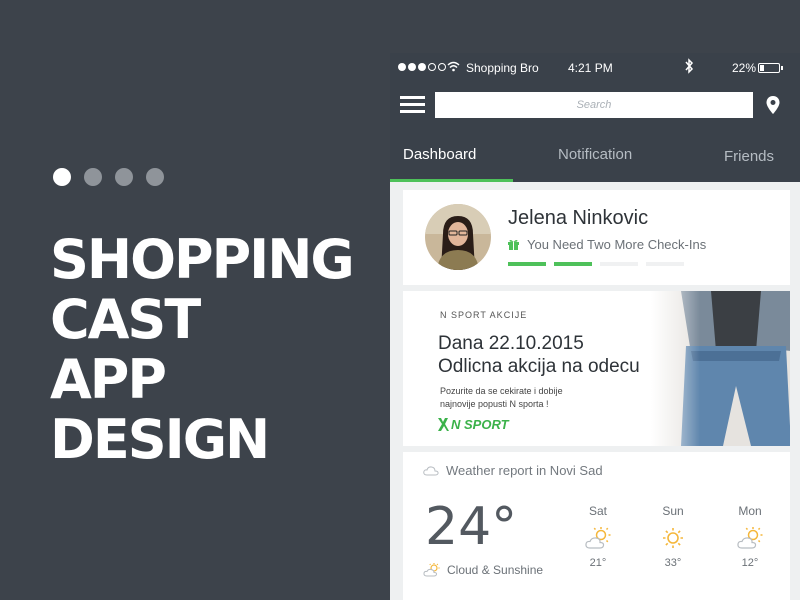  I want to click on tab-bar: Dashboard Notification Friends, so click(595, 155).